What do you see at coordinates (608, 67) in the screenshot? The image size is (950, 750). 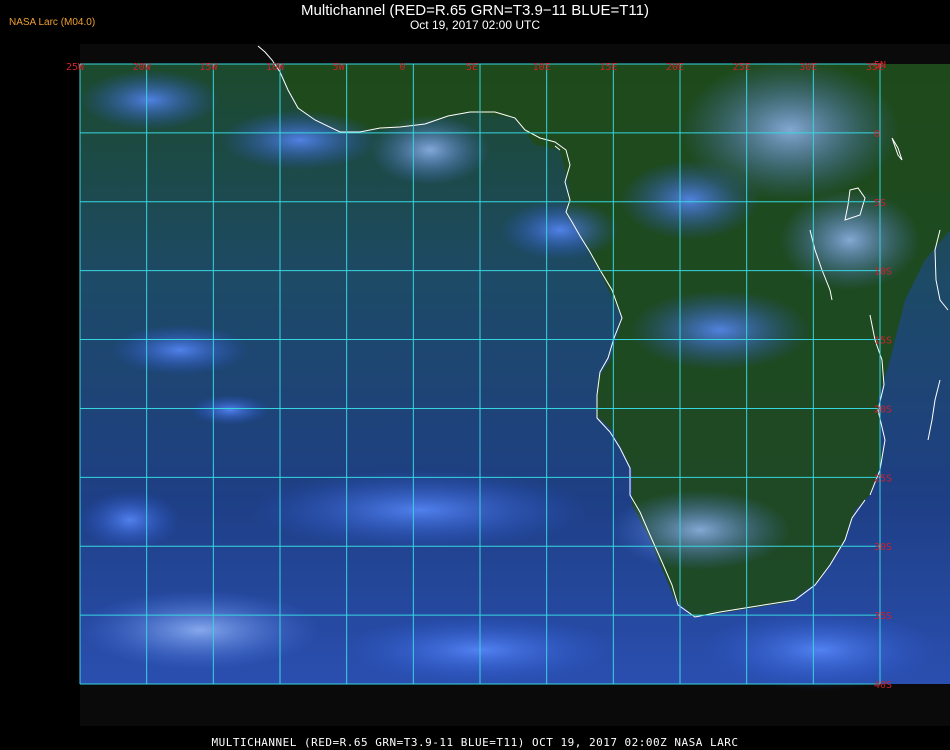 I see `longitude-label: 15E` at bounding box center [608, 67].